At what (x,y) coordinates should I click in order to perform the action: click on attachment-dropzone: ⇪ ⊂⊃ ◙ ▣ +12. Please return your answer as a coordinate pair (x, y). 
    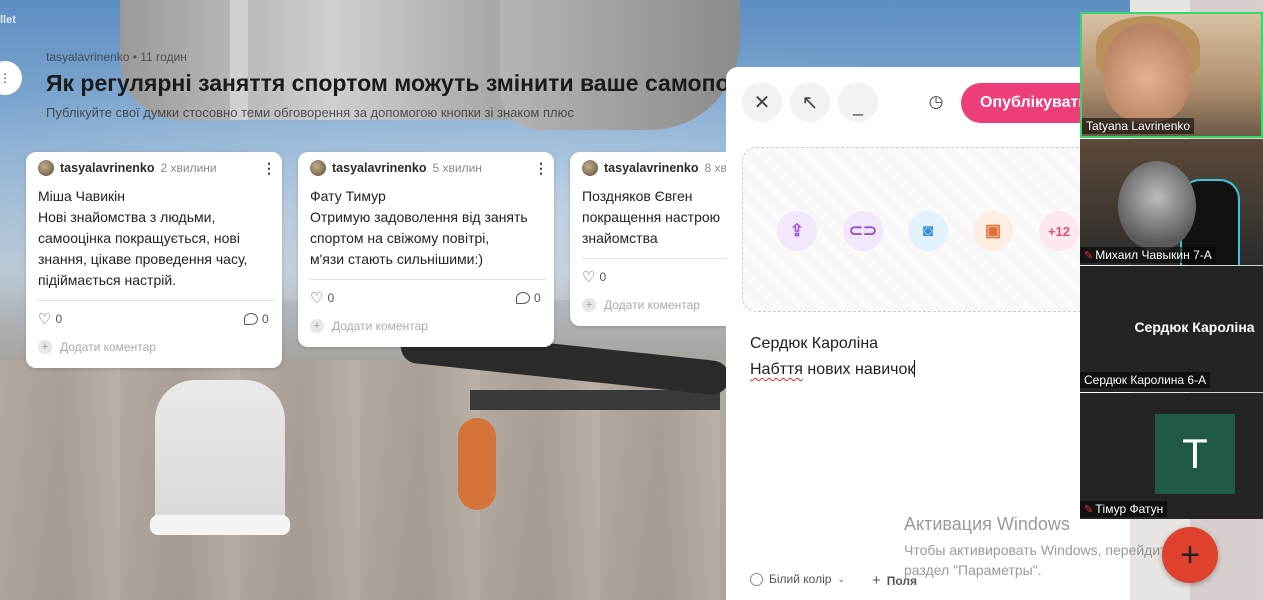
    Looking at the image, I should click on (922, 229).